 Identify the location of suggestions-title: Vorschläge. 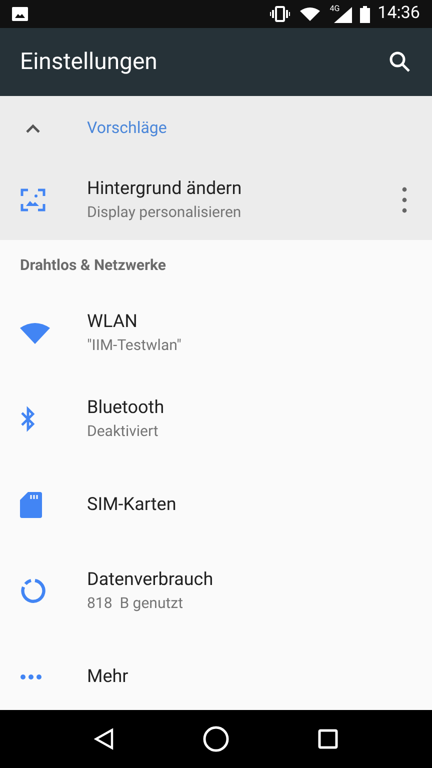
(127, 128).